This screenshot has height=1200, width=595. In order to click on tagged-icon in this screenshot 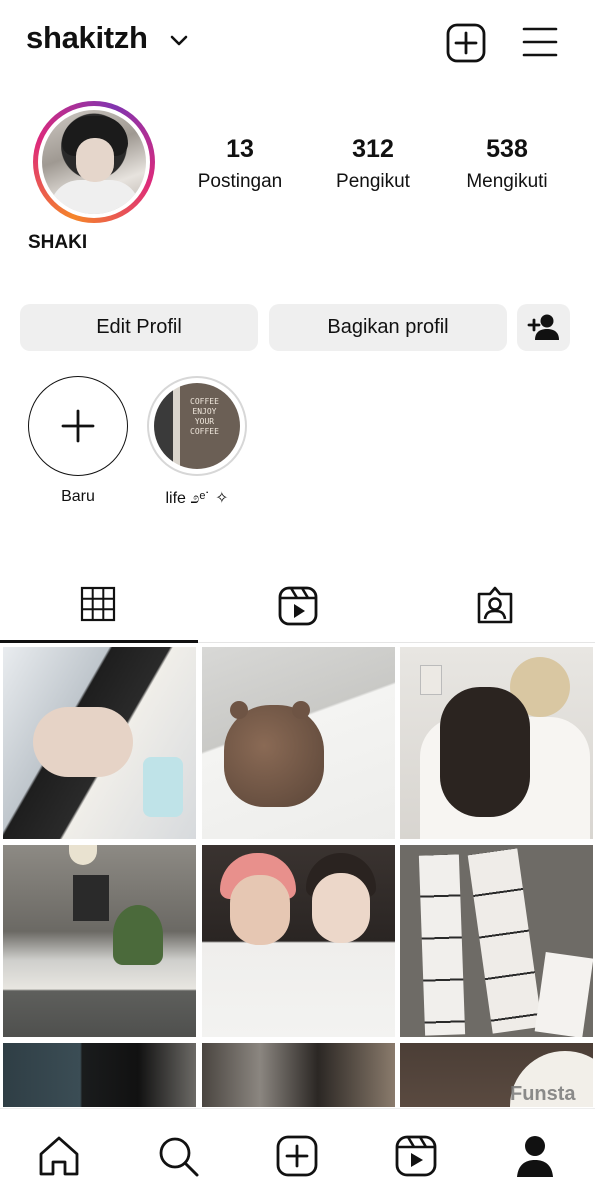, I will do `click(495, 605)`.